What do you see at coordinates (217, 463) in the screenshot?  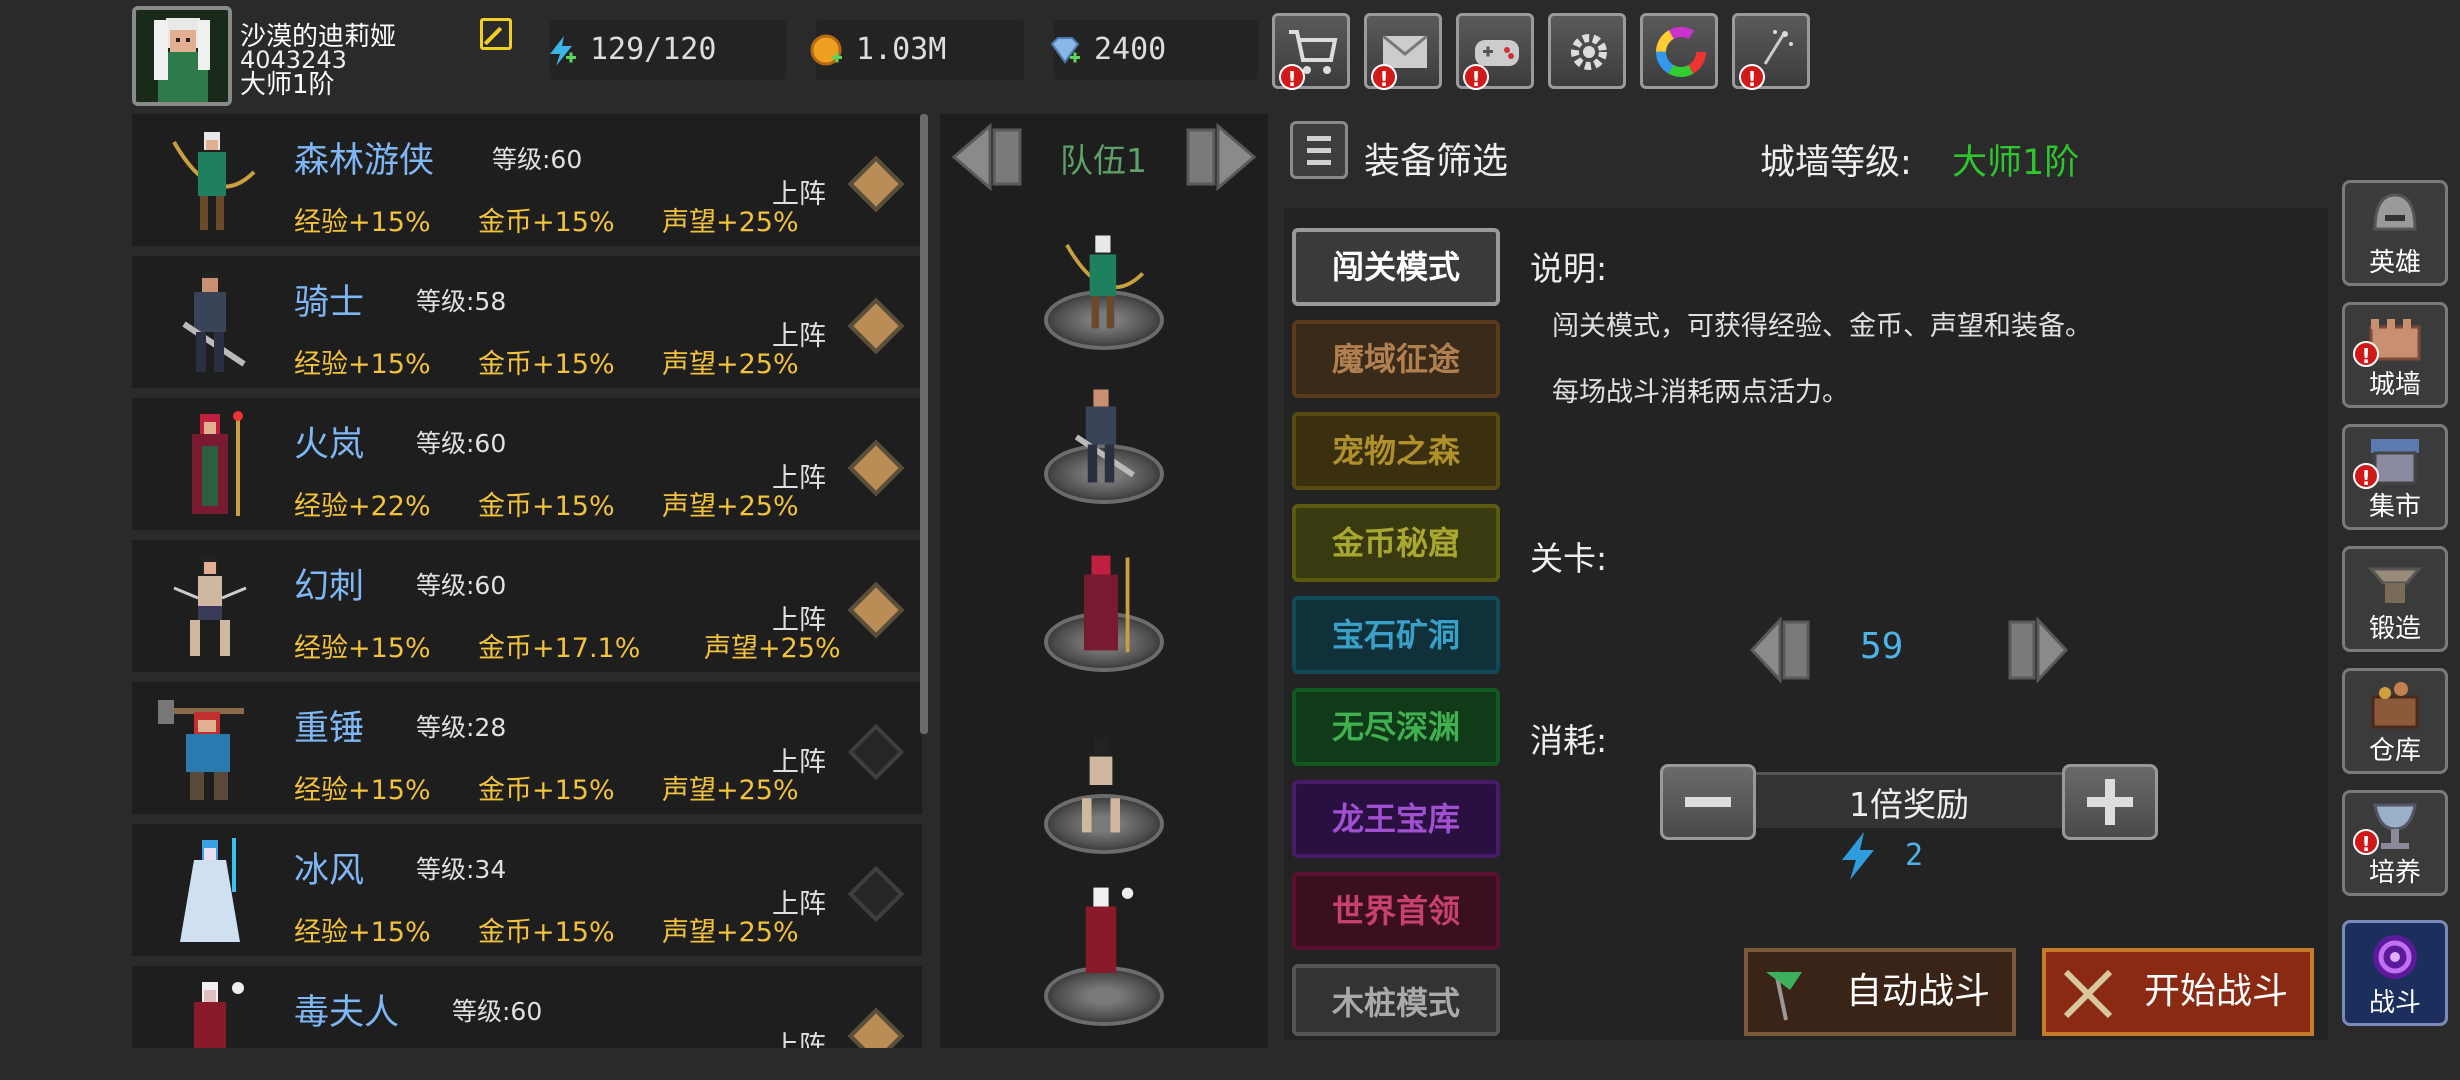 I see `fire-mage-sprite-icon` at bounding box center [217, 463].